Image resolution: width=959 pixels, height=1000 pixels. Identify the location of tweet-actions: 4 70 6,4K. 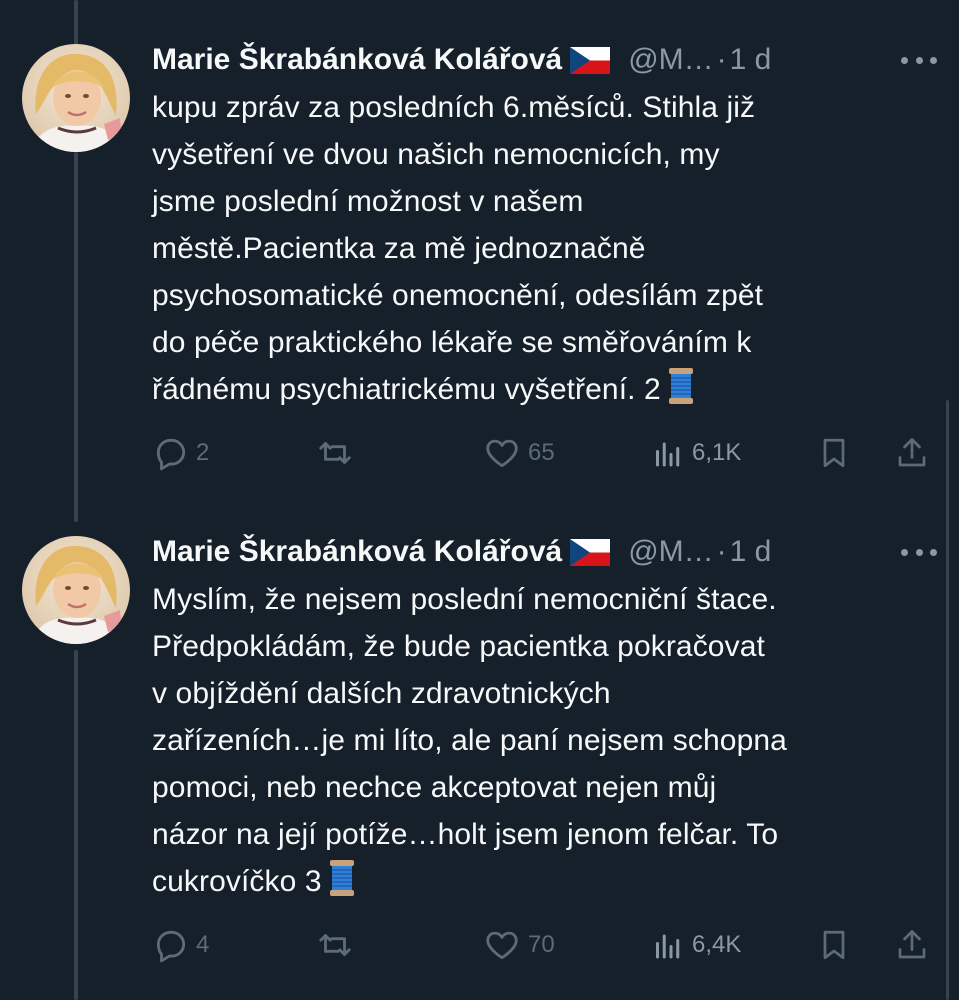
(548, 945).